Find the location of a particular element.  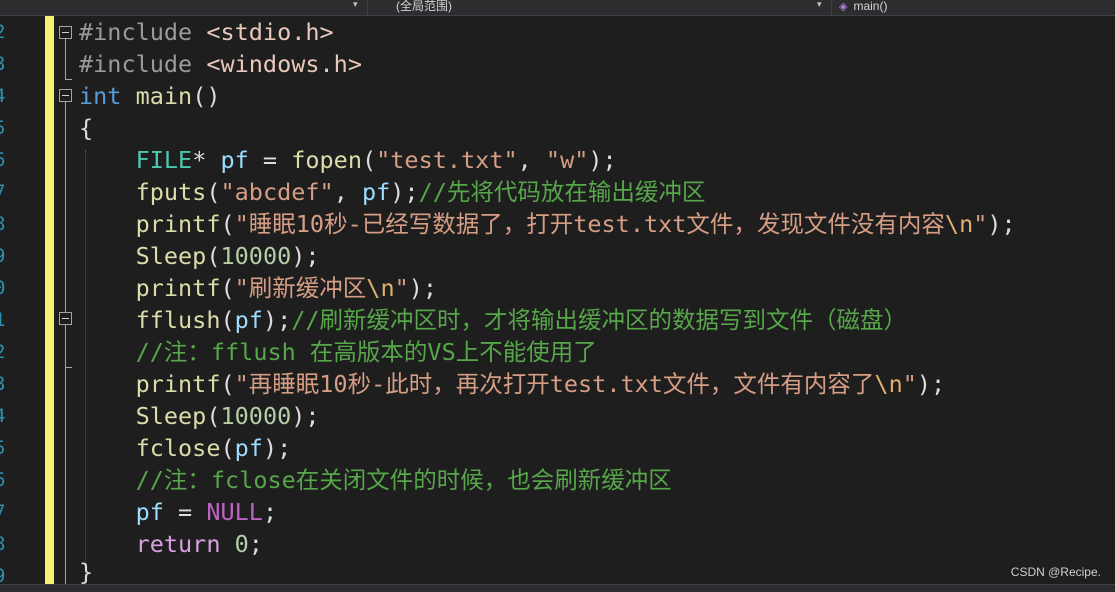

code-line-fopen: FILE* pf = fopen("test.txt", "w"); is located at coordinates (348, 160).